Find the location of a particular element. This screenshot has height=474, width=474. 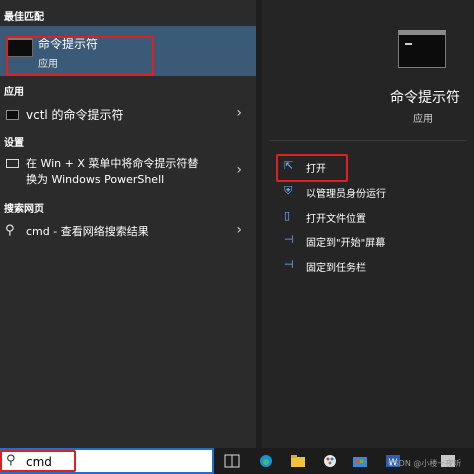

app-result-vctl: vctl 的命令提示符 › is located at coordinates (128, 115).